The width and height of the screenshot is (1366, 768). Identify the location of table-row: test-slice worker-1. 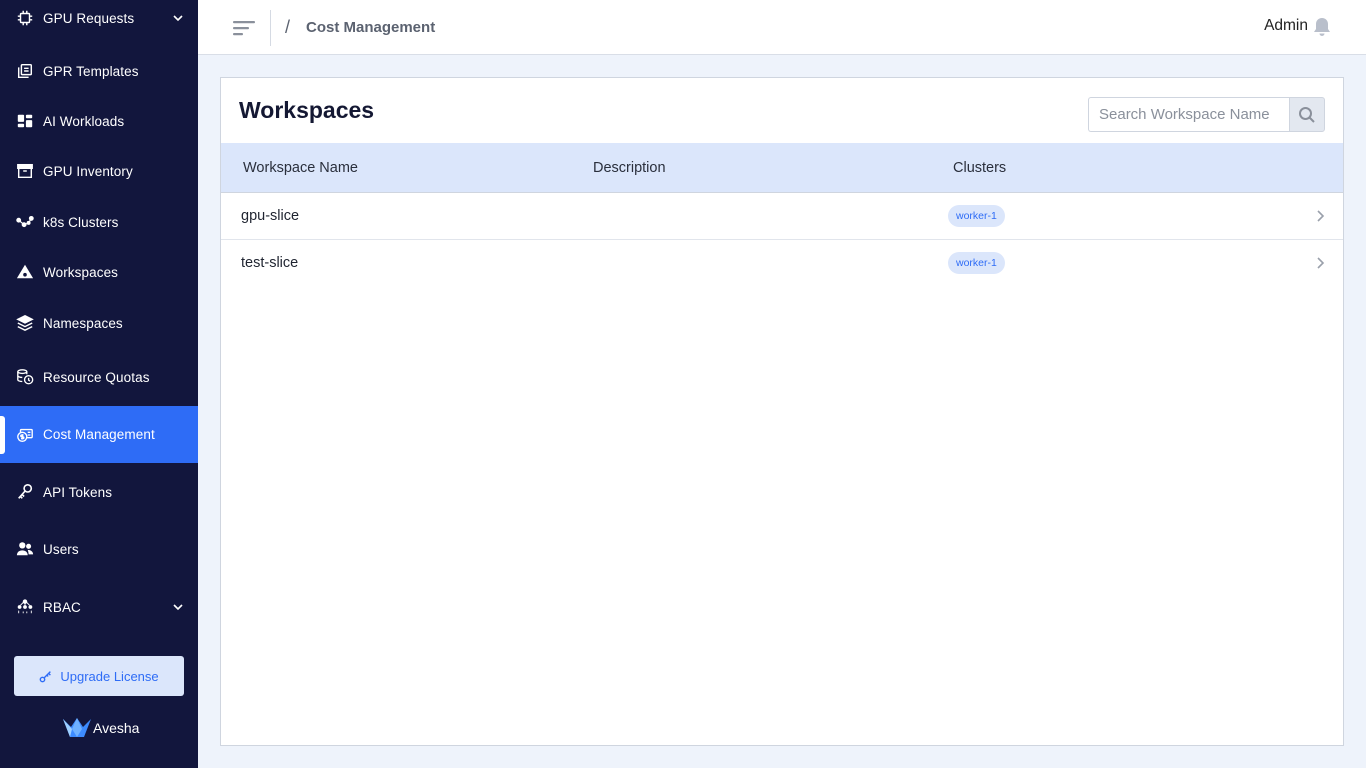
(782, 263).